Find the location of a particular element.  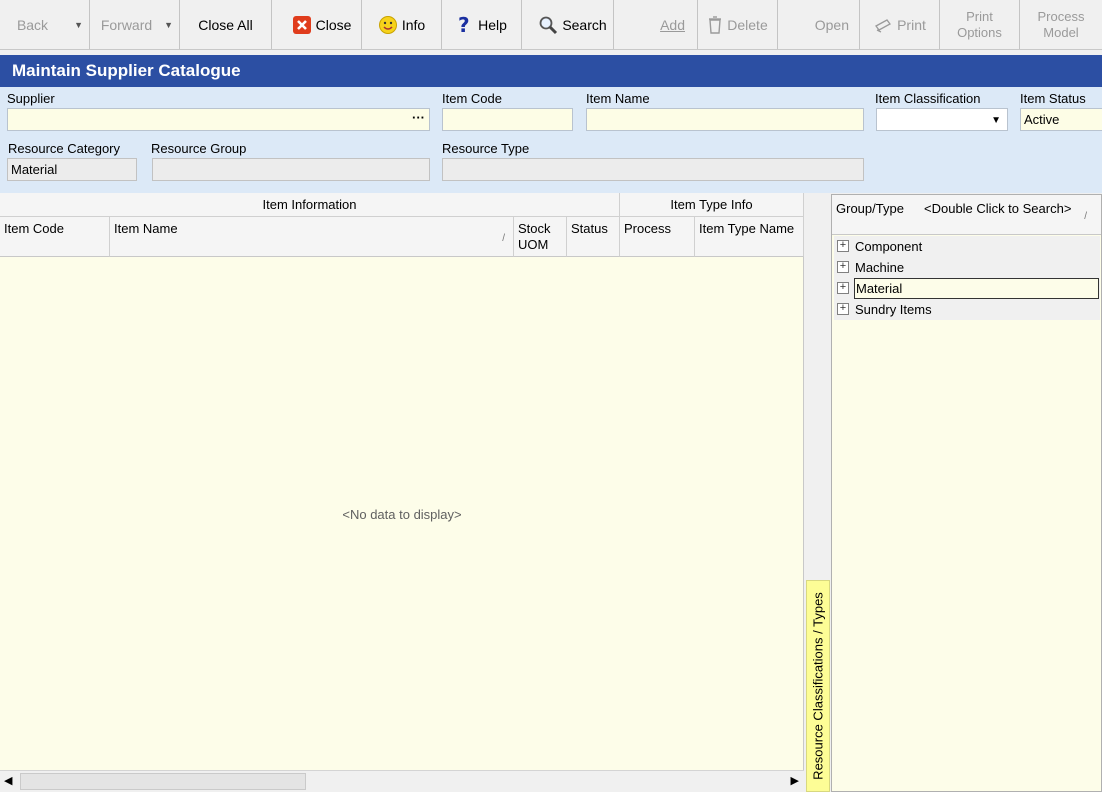

delete-button: Delete is located at coordinates (738, 24).